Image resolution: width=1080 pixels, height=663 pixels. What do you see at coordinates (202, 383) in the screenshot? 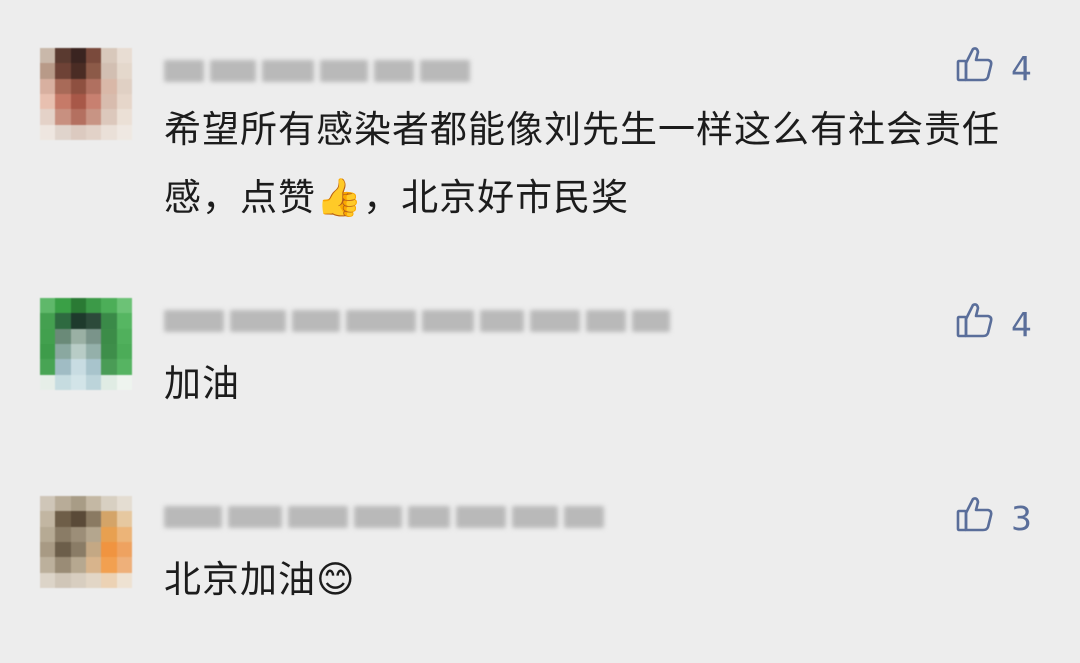
I see `comment-text: 加油` at bounding box center [202, 383].